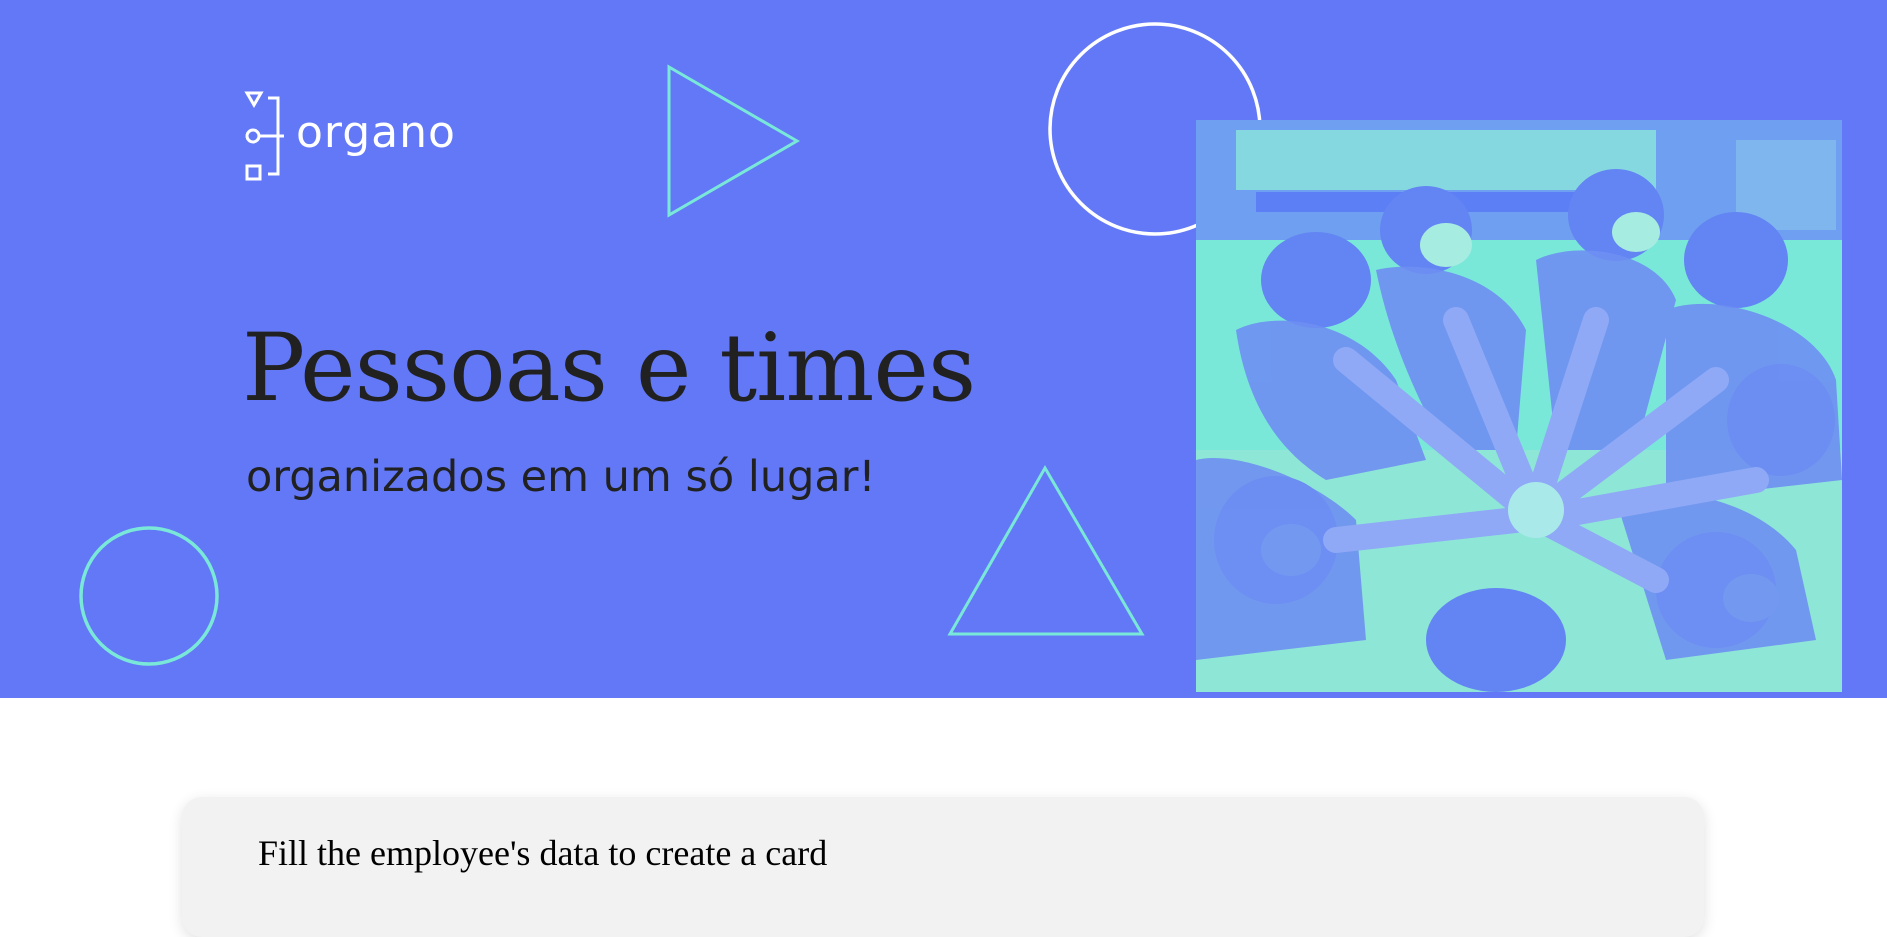 This screenshot has width=1887, height=937. I want to click on decorative-play-triangle-icon, so click(733, 141).